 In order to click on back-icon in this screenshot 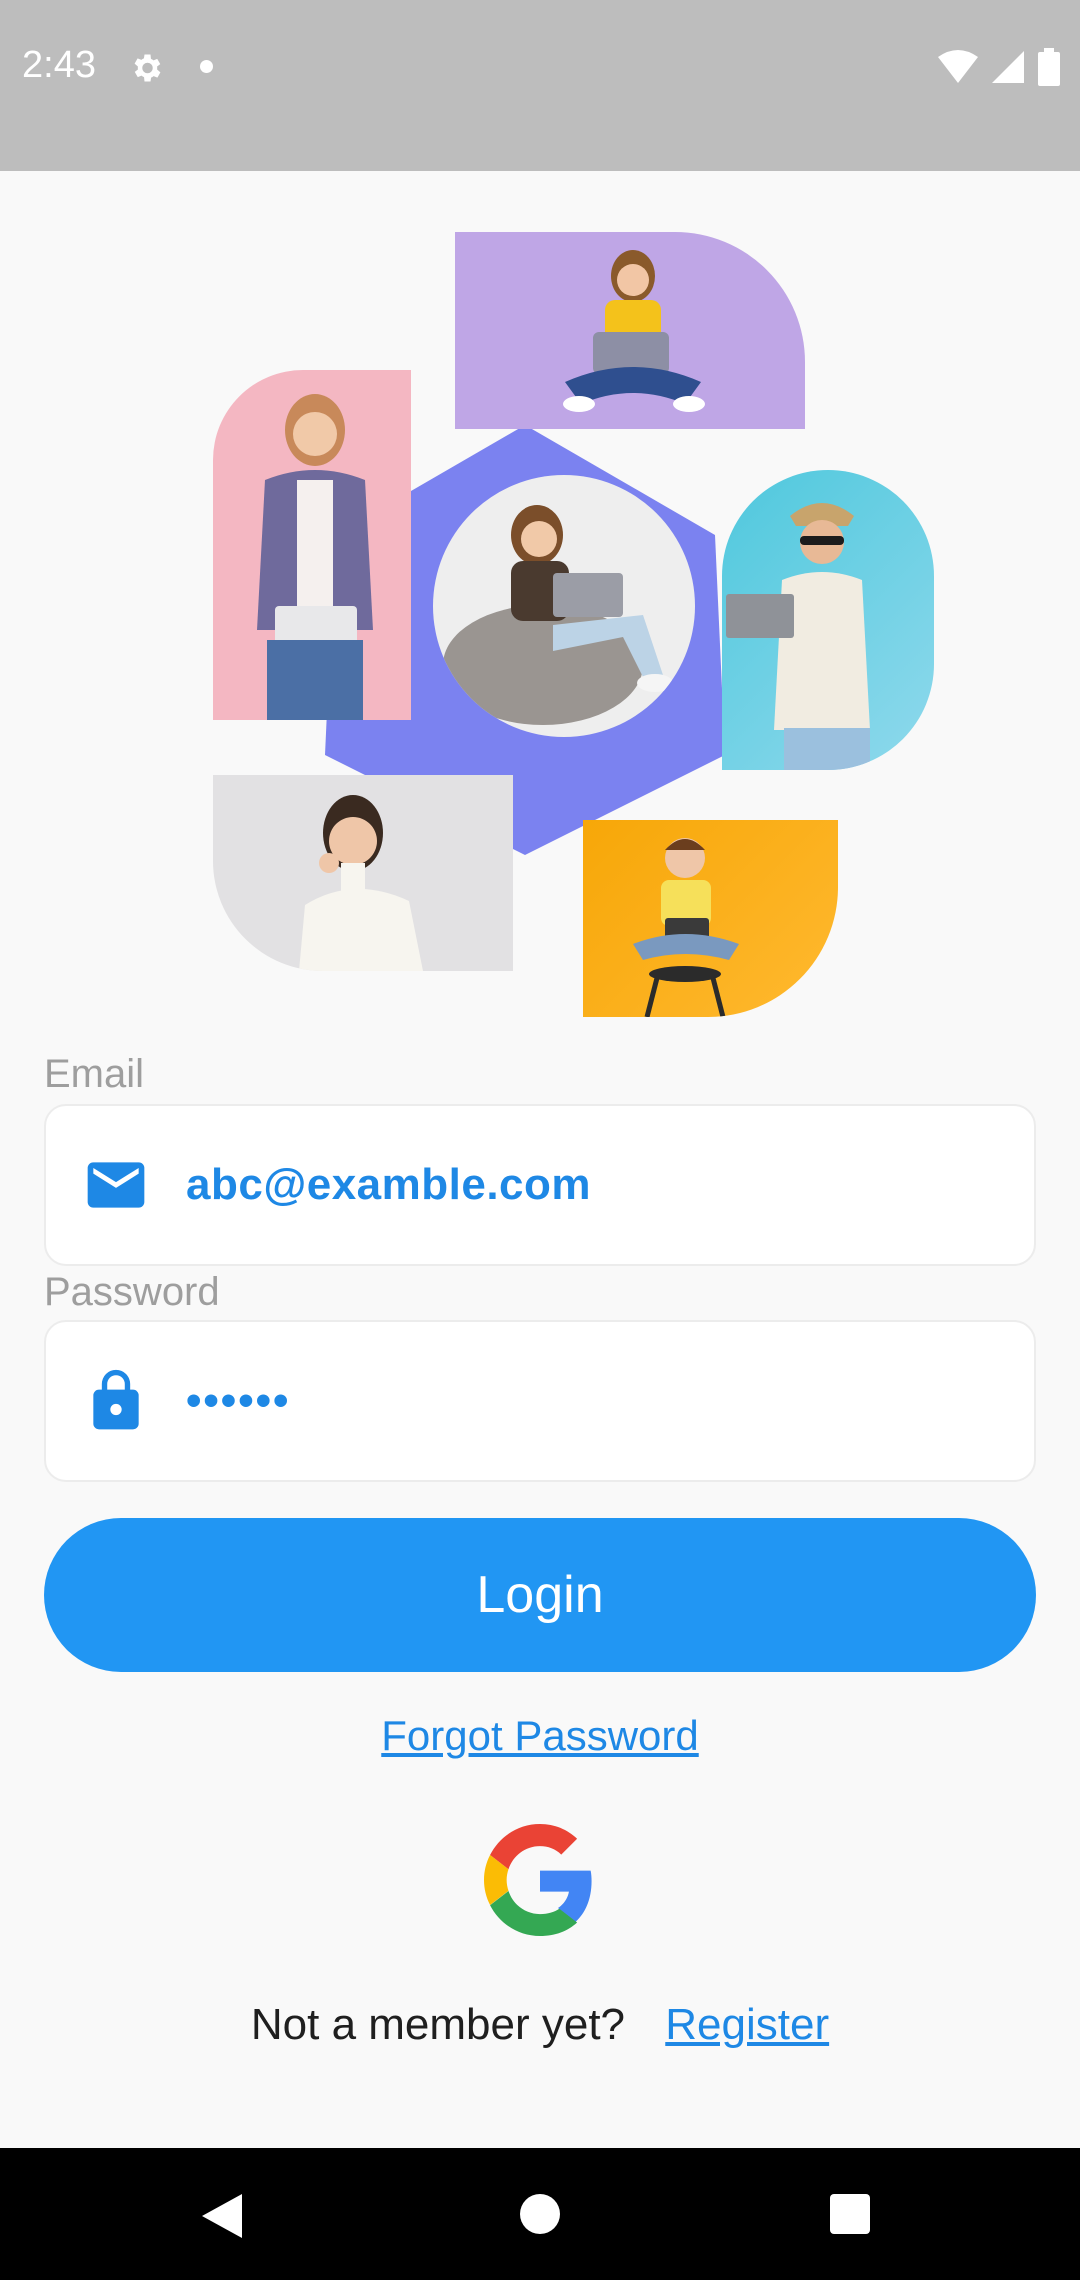, I will do `click(222, 2216)`.